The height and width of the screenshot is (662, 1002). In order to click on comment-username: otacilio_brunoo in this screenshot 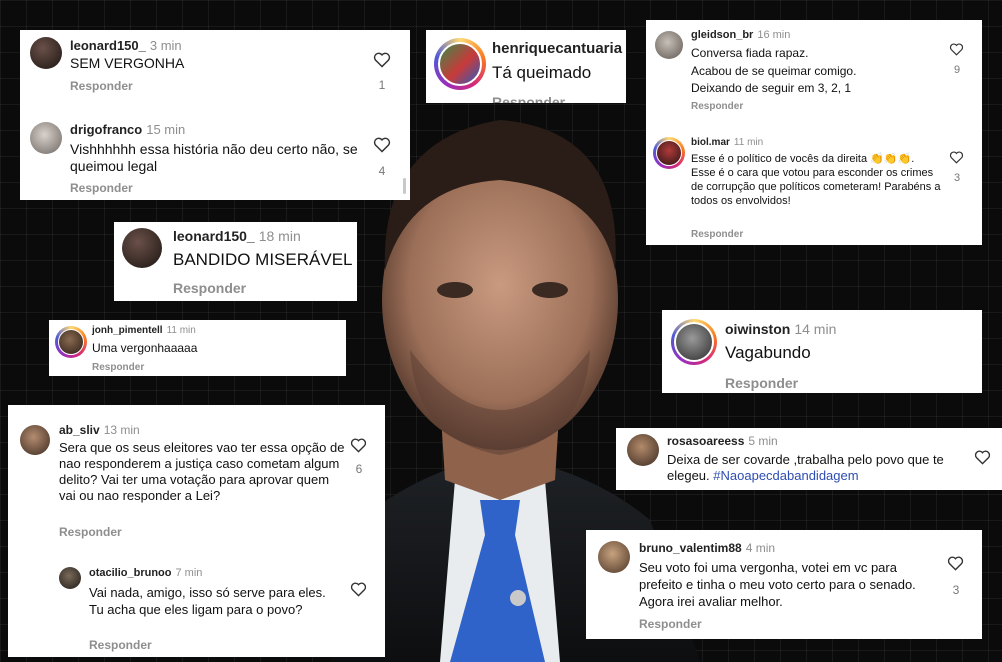, I will do `click(130, 573)`.